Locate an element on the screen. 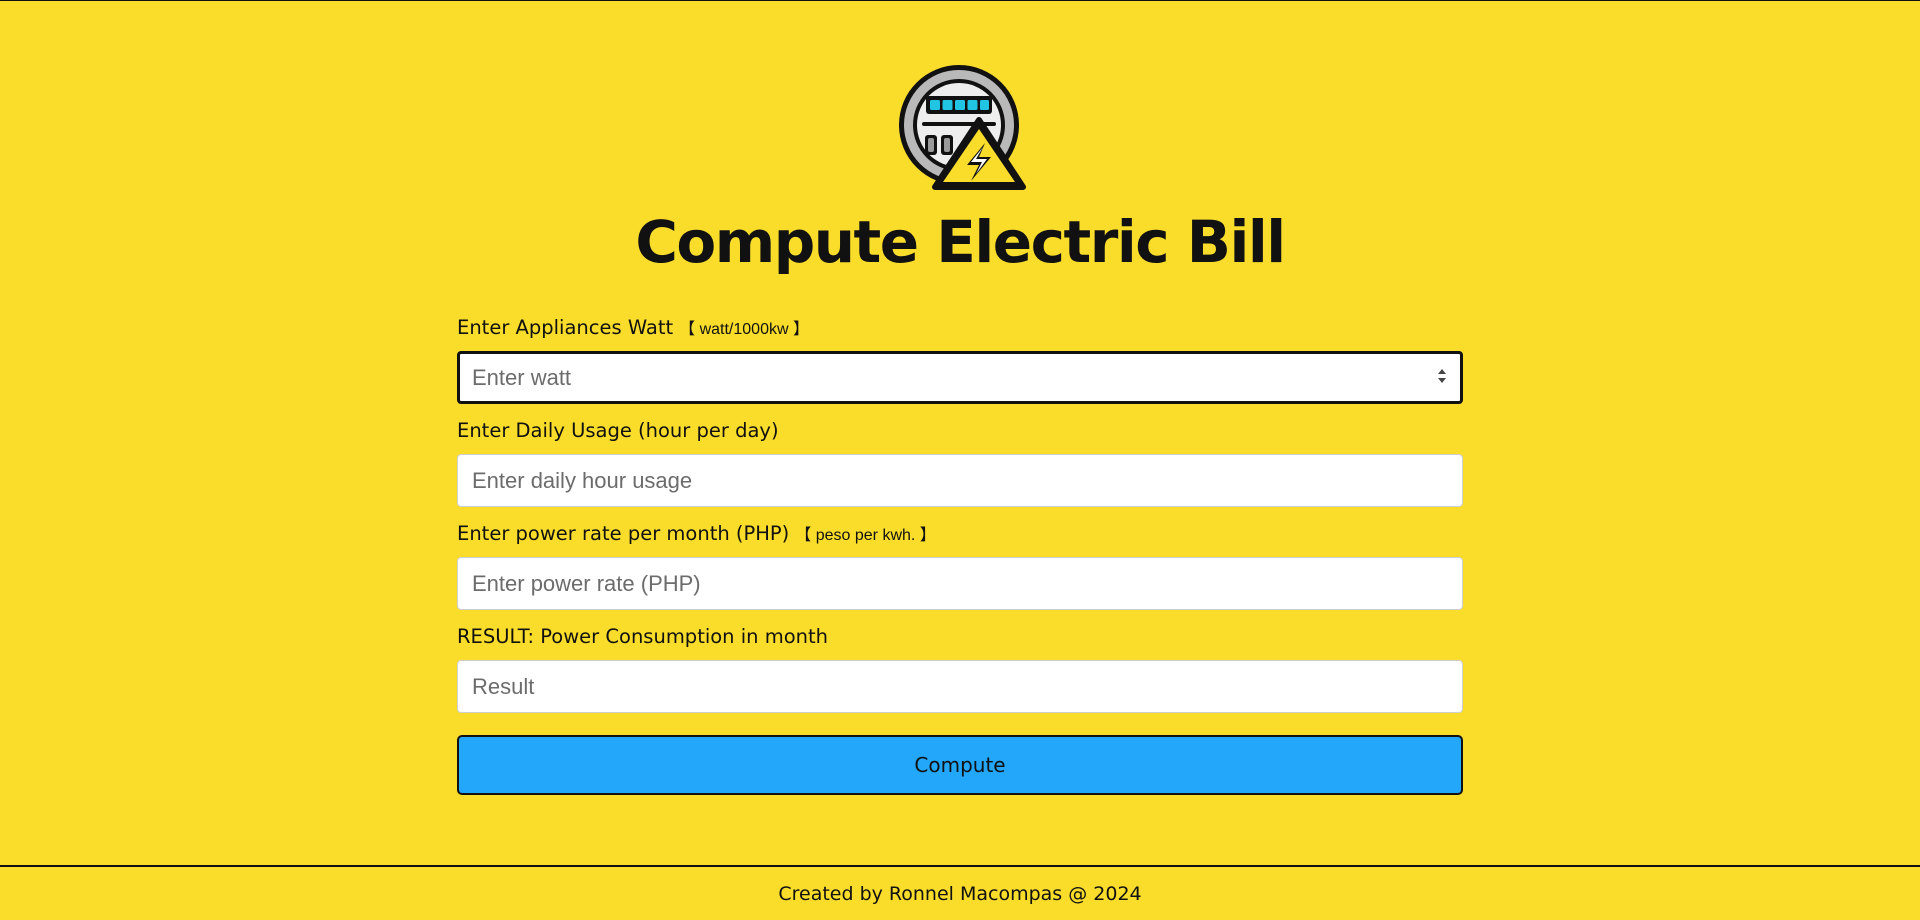 This screenshot has width=1920, height=920. power-rate-input is located at coordinates (960, 583).